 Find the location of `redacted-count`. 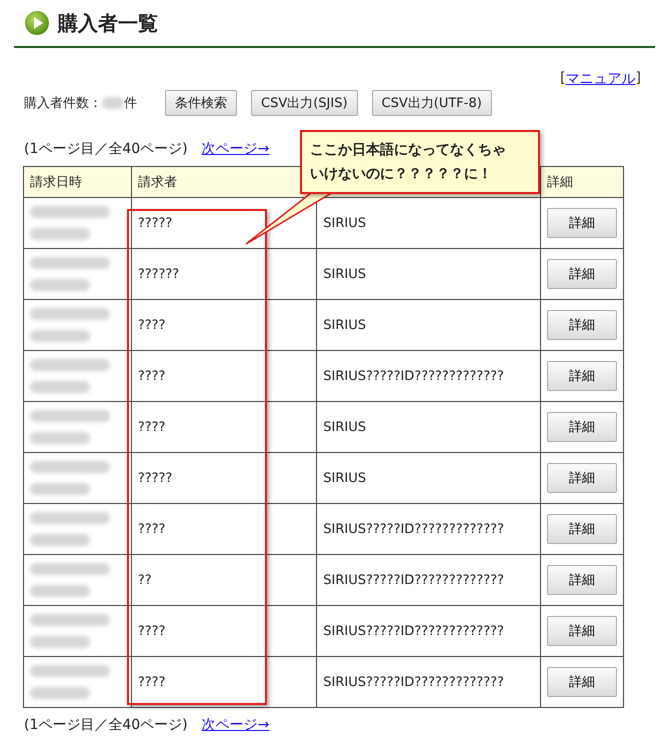

redacted-count is located at coordinates (113, 103).